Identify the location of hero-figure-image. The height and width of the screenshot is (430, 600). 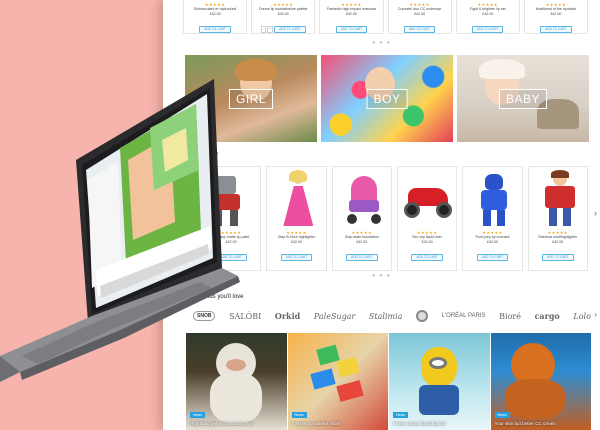
(492, 199).